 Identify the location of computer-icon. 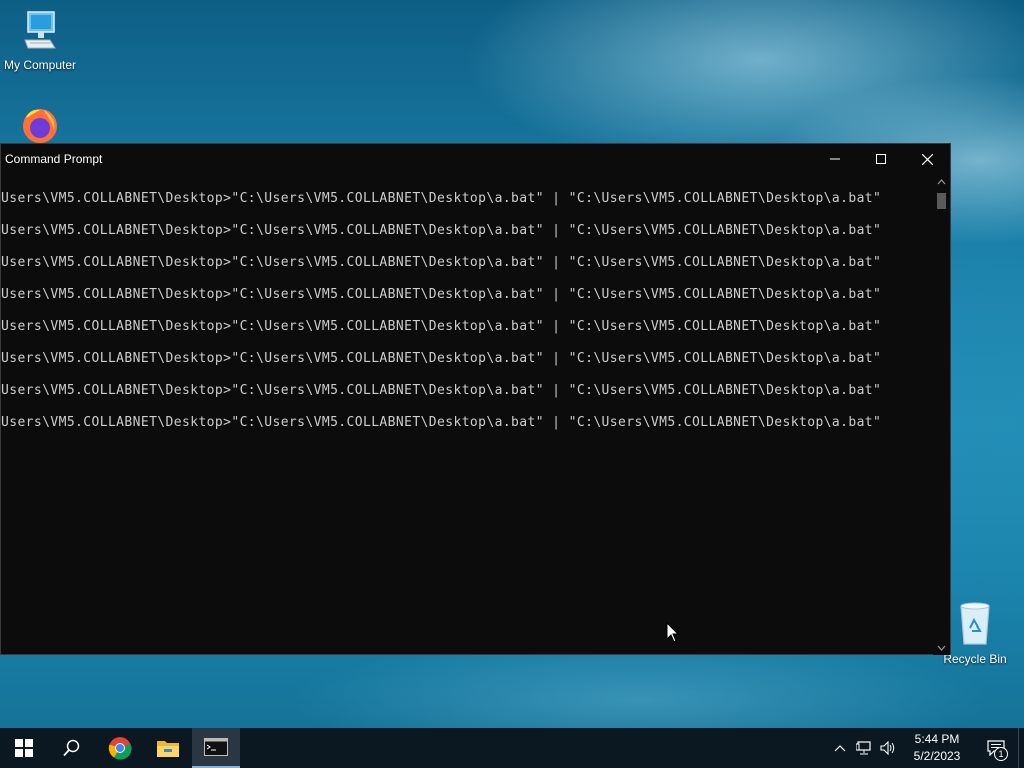
(40, 32).